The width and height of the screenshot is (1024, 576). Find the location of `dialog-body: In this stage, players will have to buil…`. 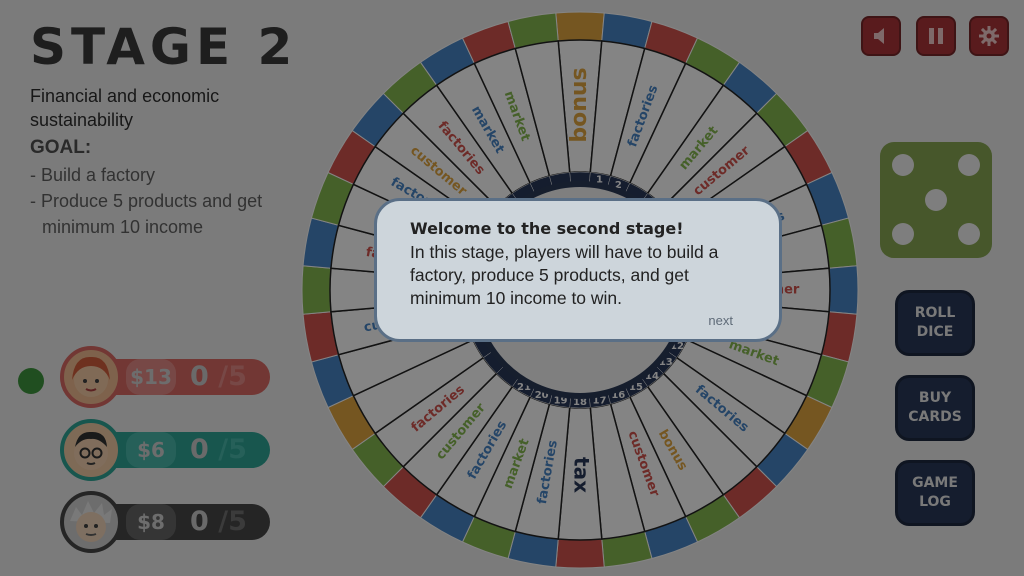

dialog-body: In this stage, players will have to buil… is located at coordinates (564, 275).